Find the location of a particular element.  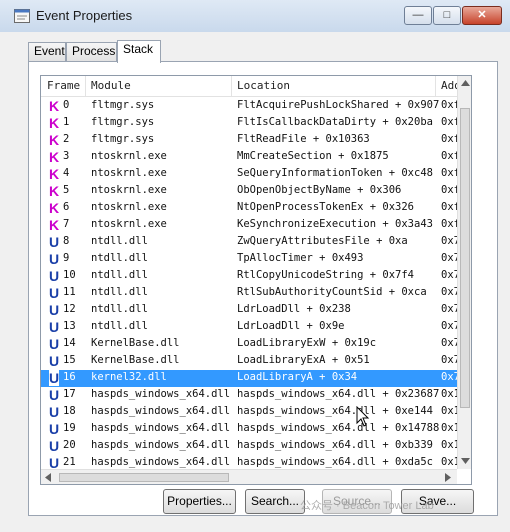

frame-cell: 0 is located at coordinates (66, 105).